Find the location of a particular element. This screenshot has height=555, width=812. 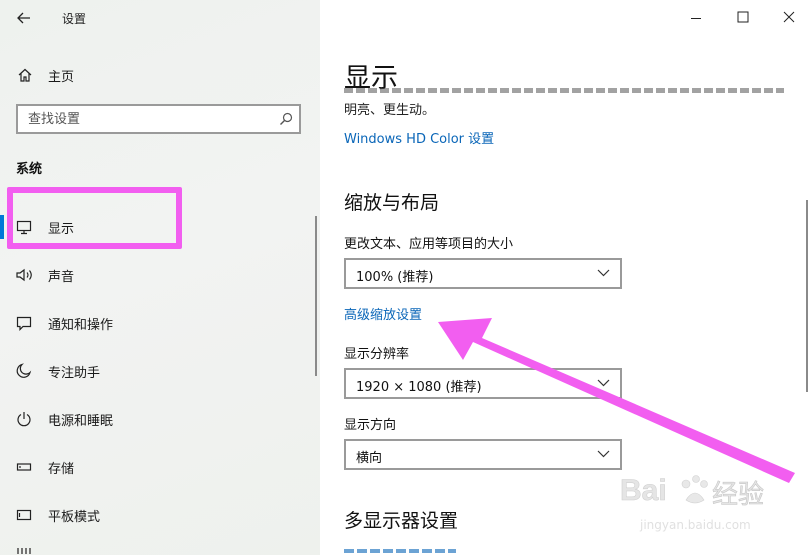

annotation-arrow is located at coordinates (616, 400).